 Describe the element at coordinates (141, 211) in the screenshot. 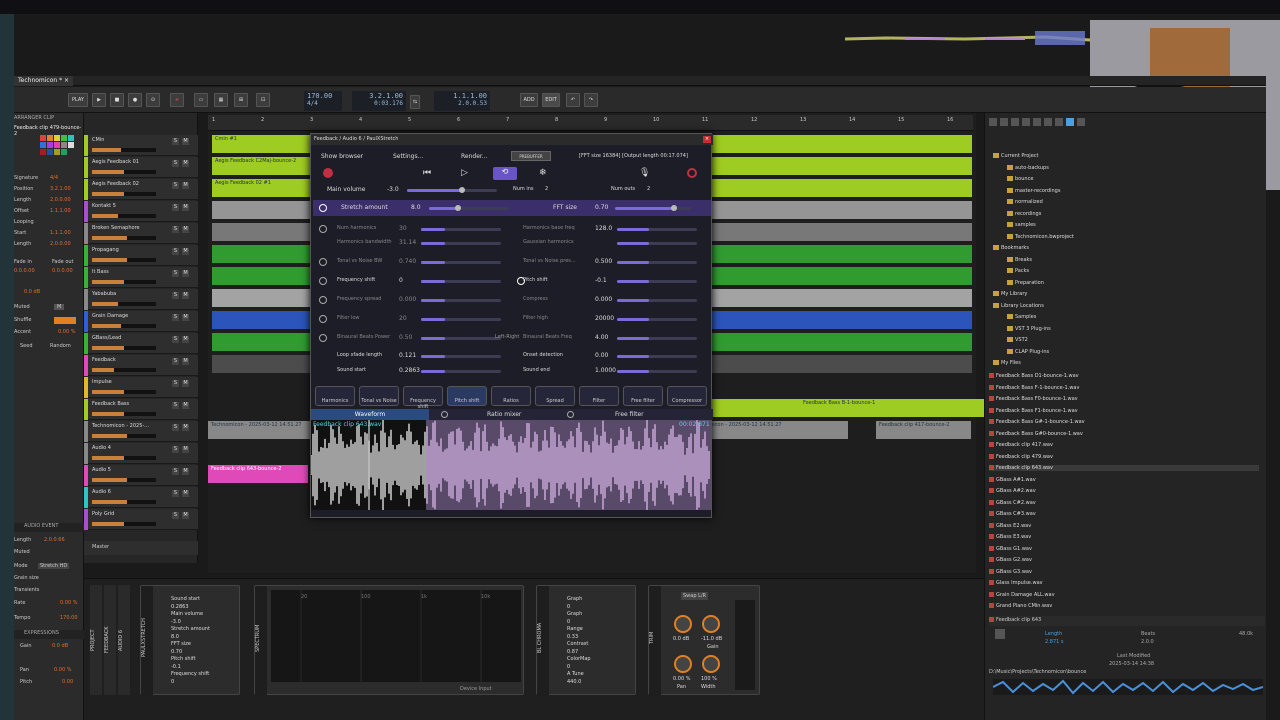

I see `track-header: Kontakt 5 SM` at that location.